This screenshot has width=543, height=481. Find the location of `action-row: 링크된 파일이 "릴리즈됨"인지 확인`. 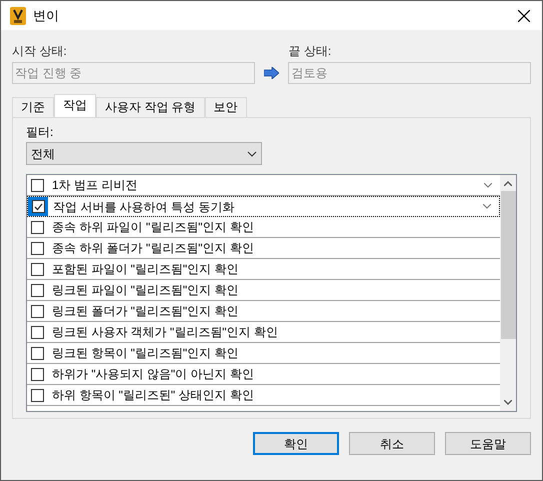

action-row: 링크된 파일이 "릴리즈됨"인지 확인 is located at coordinates (263, 290).